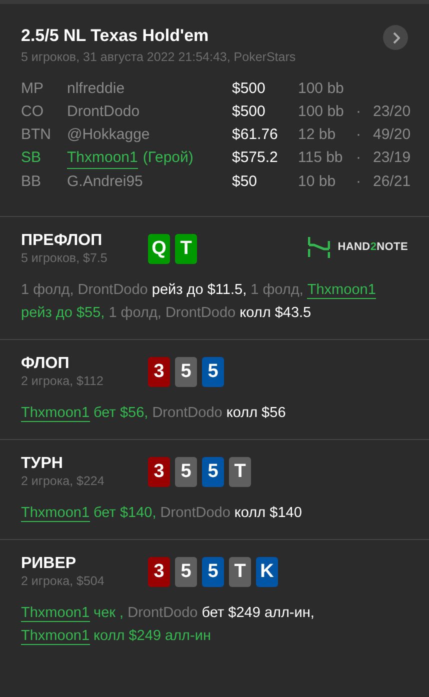 The image size is (429, 697). Describe the element at coordinates (168, 625) in the screenshot. I see `action-line: Thxmoon1 чек , DrontDodo бет $249 алл-ин, Thxmoon1 колл $249 алл-ин` at that location.